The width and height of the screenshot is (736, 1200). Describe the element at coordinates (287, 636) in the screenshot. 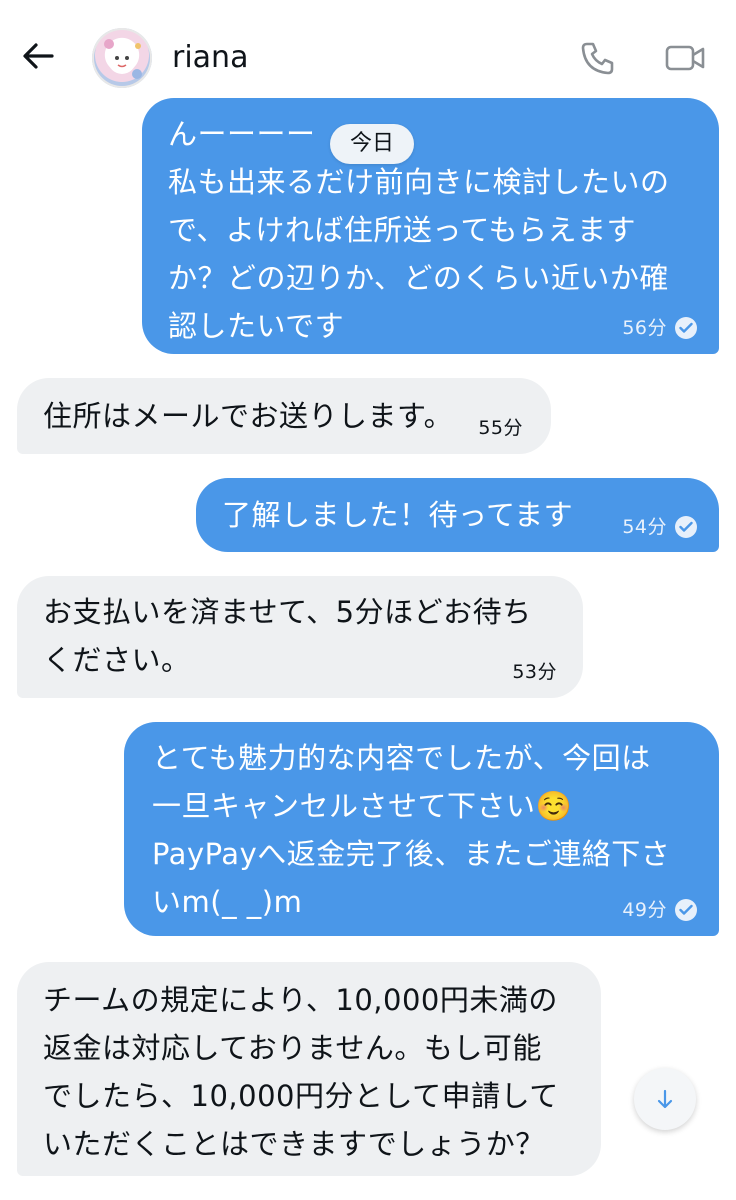

I see `message-text: お支払いを済ませて、5分ほどお待ち ください。` at that location.